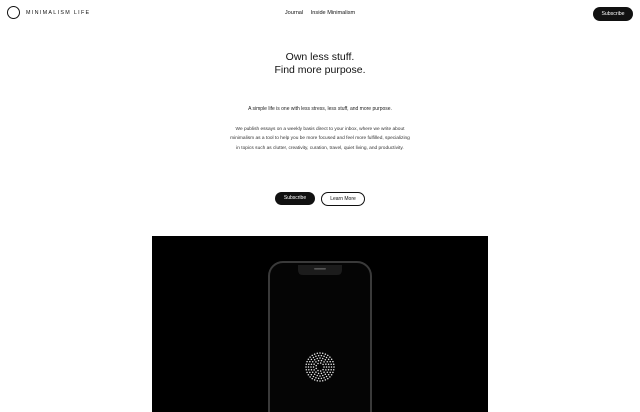  I want to click on subscribe-button: Subscribe, so click(295, 198).